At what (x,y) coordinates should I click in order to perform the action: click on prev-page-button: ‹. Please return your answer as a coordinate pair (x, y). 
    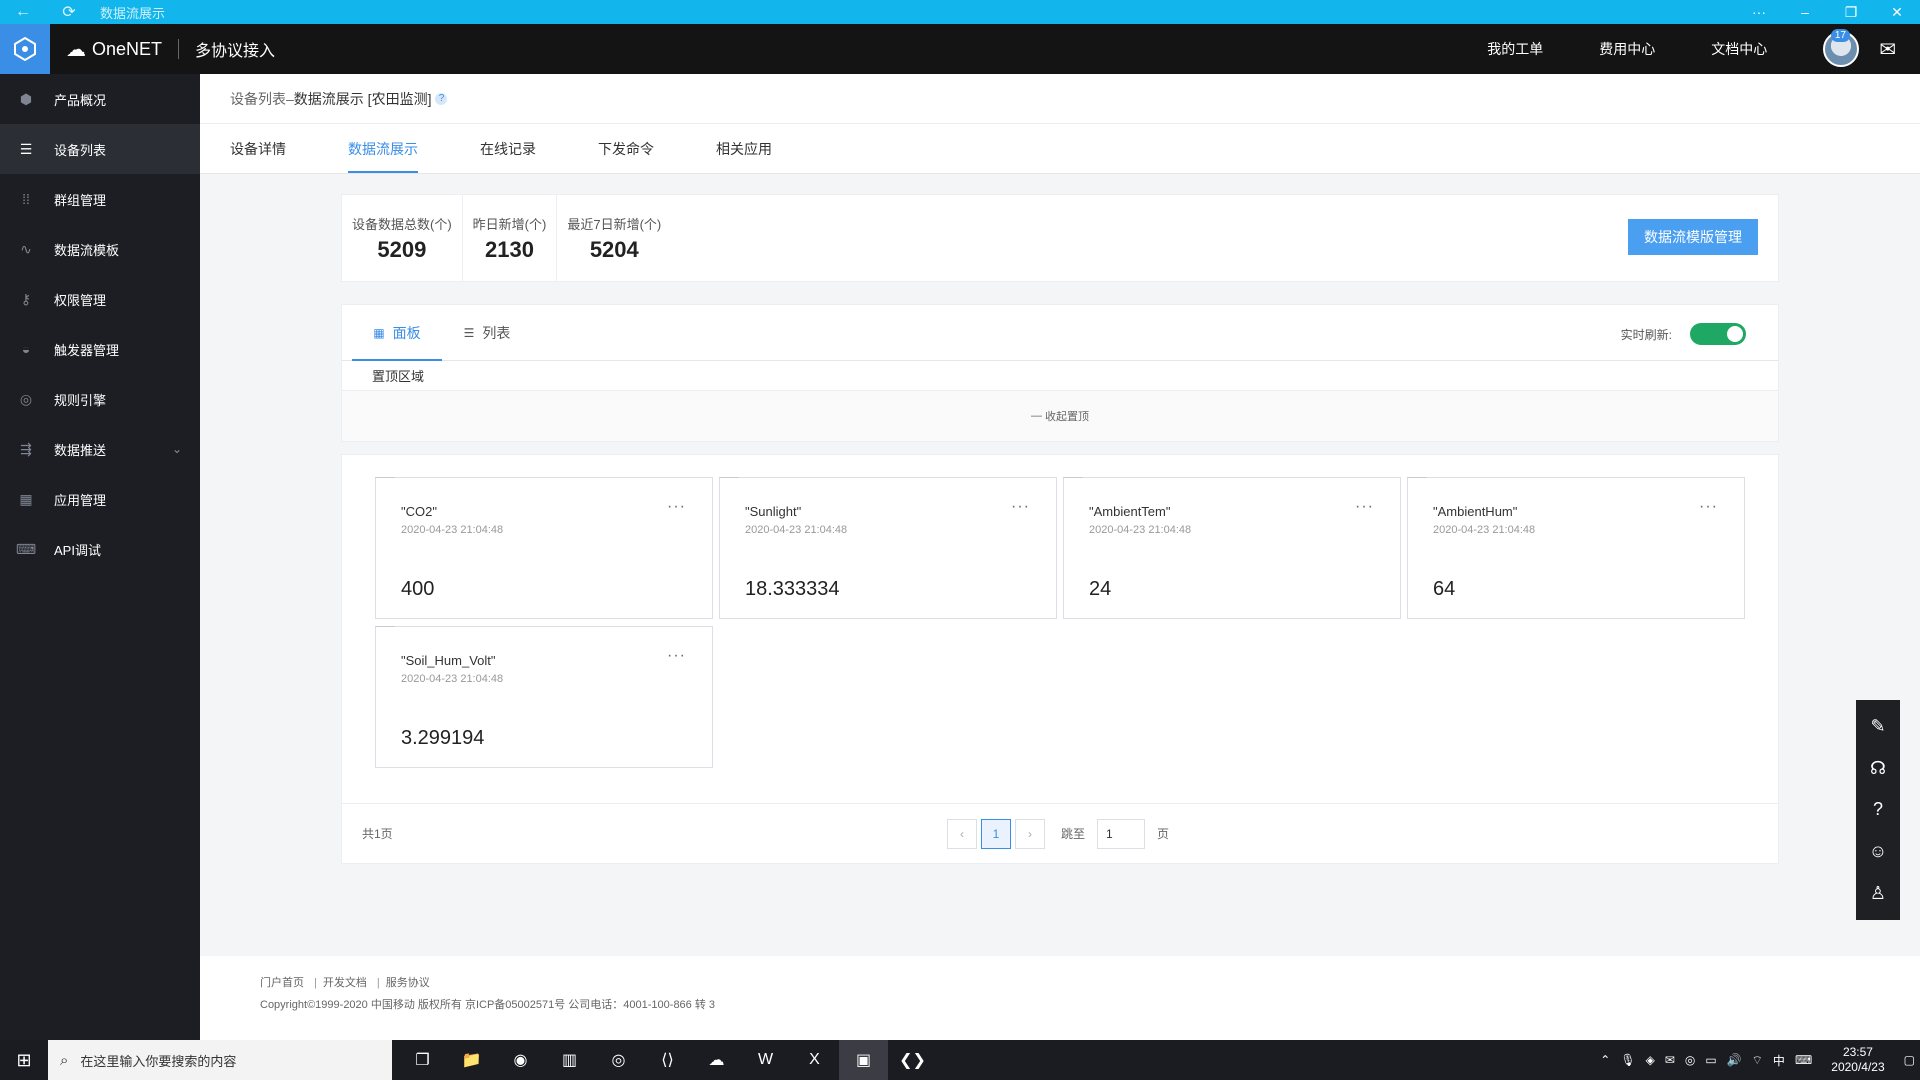
    Looking at the image, I should click on (962, 833).